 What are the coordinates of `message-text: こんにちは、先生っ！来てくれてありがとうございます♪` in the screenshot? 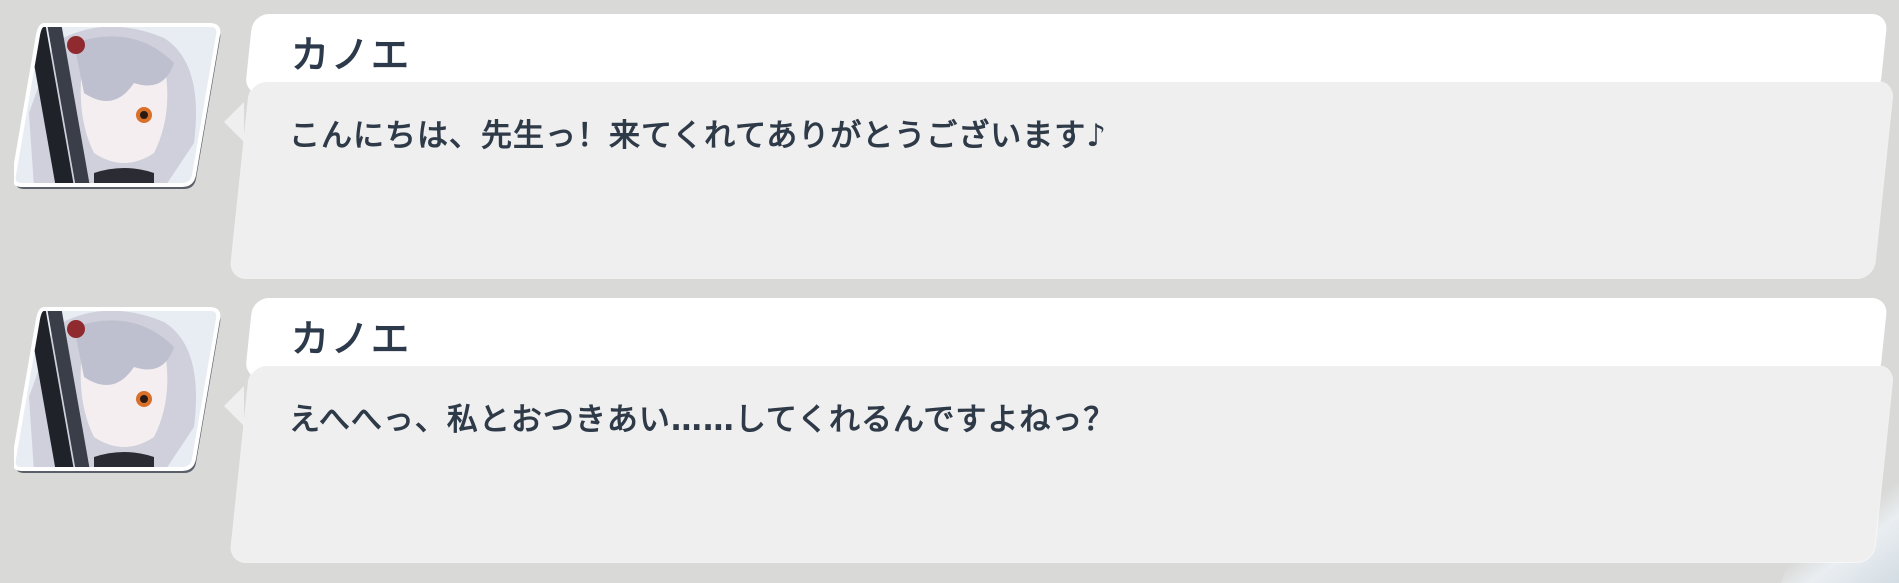 It's located at (698, 136).